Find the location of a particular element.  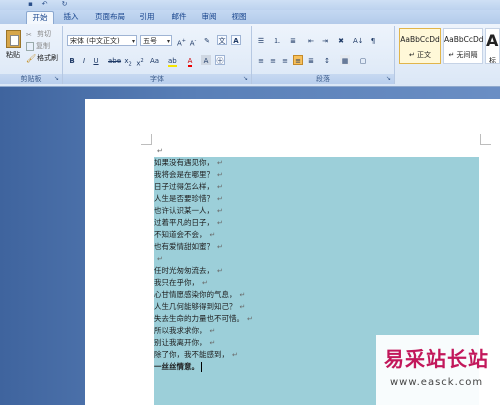

tab-references: 引用 is located at coordinates (147, 17).